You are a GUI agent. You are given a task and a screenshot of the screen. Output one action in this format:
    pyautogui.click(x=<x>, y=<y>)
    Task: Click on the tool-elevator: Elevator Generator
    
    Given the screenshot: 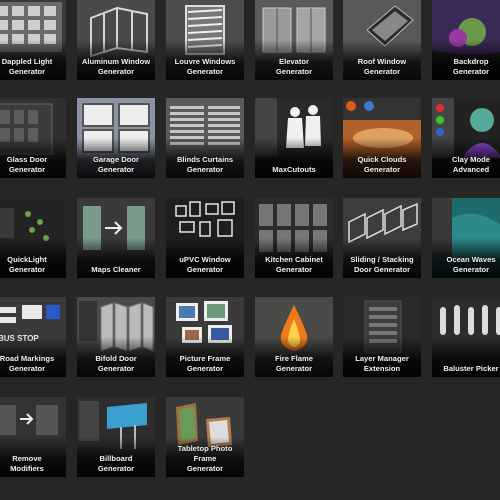 What is the action you would take?
    pyautogui.click(x=294, y=40)
    